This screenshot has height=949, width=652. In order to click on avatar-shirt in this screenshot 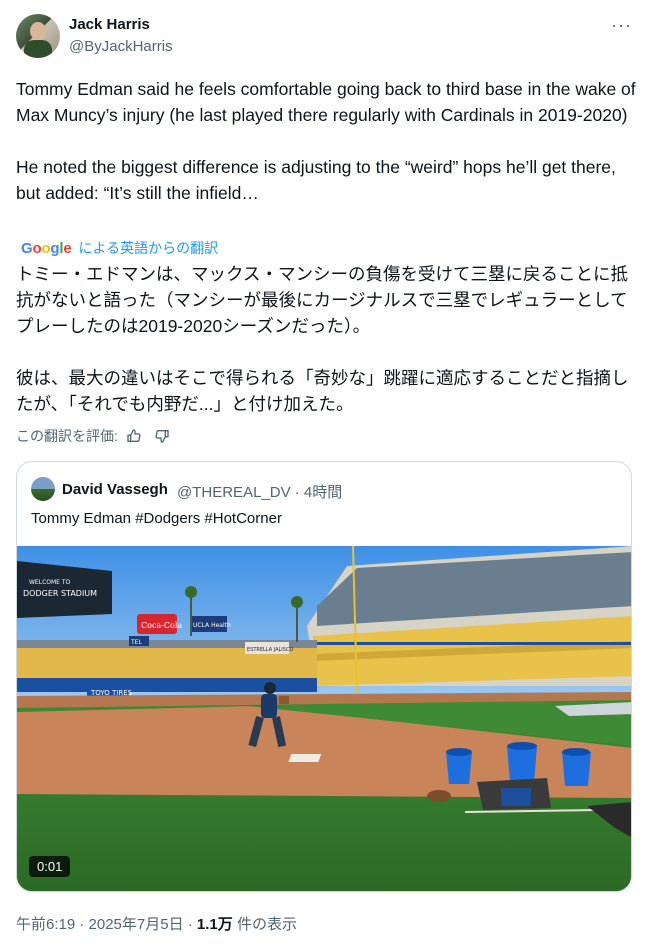, I will do `click(38, 49)`.